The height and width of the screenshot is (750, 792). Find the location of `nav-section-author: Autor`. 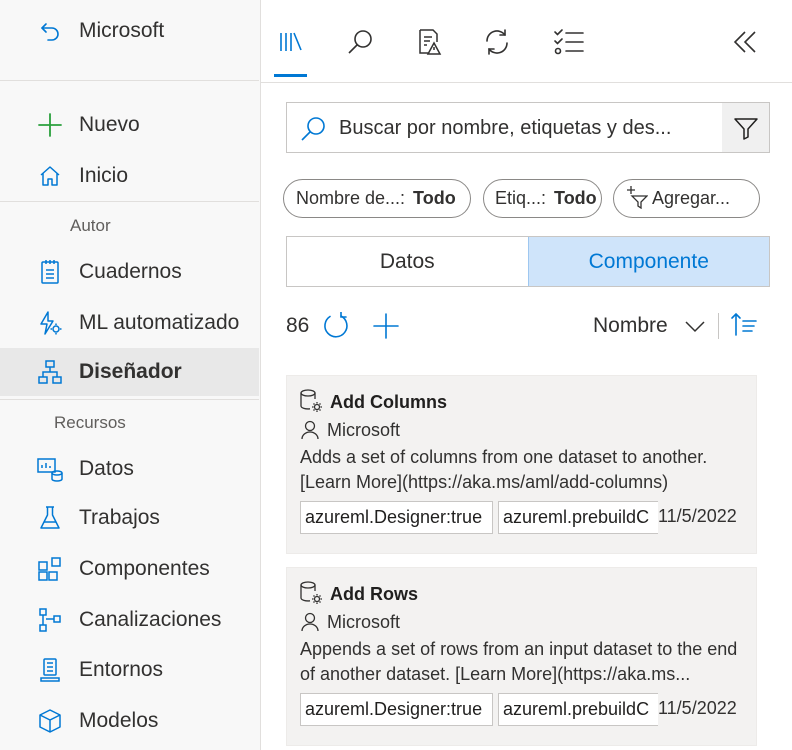

nav-section-author: Autor is located at coordinates (90, 225).